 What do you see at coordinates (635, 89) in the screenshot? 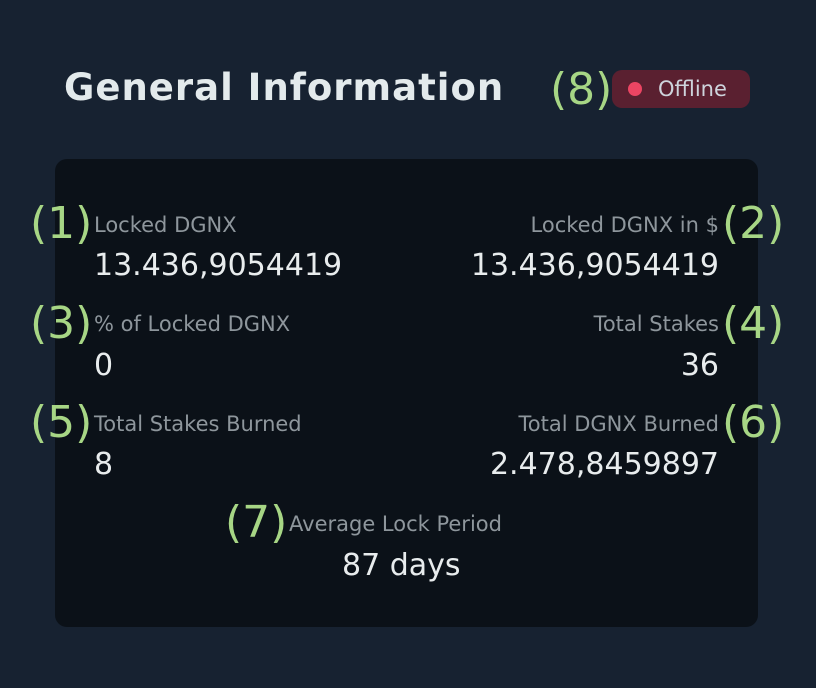
I see `status-dot-icon` at bounding box center [635, 89].